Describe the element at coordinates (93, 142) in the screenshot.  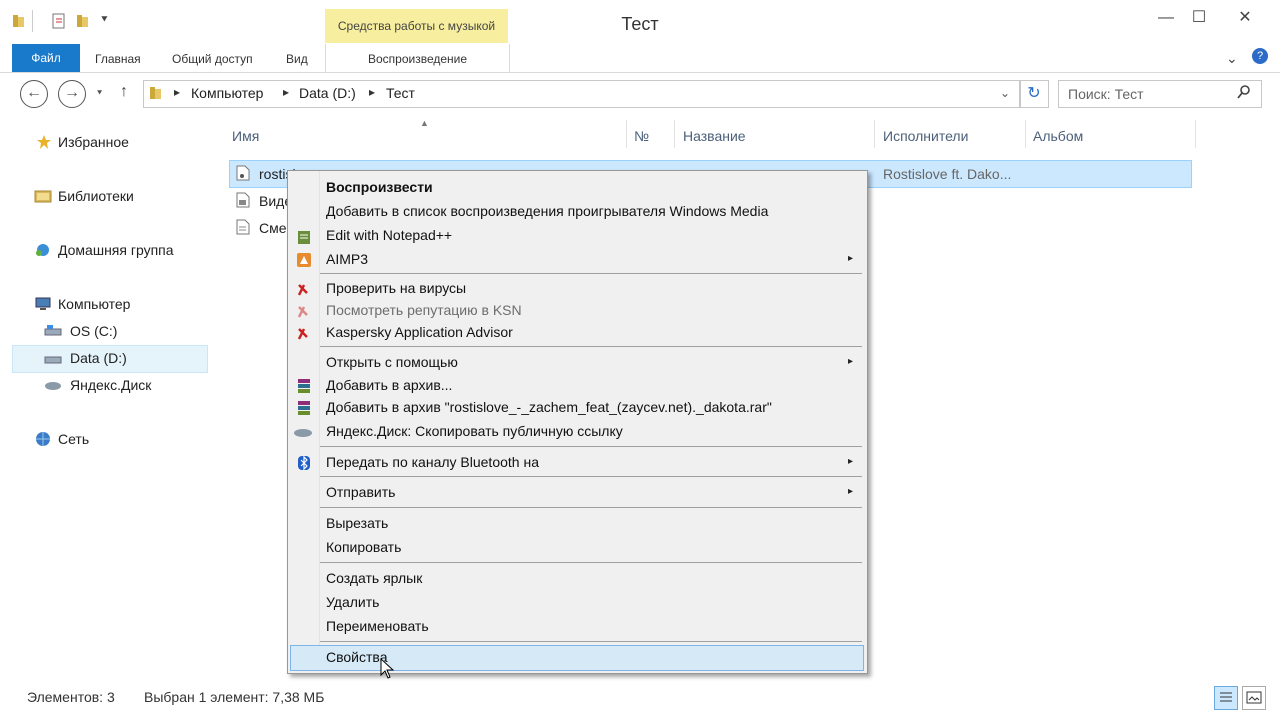
I see `nav-favorites: Избранное` at that location.